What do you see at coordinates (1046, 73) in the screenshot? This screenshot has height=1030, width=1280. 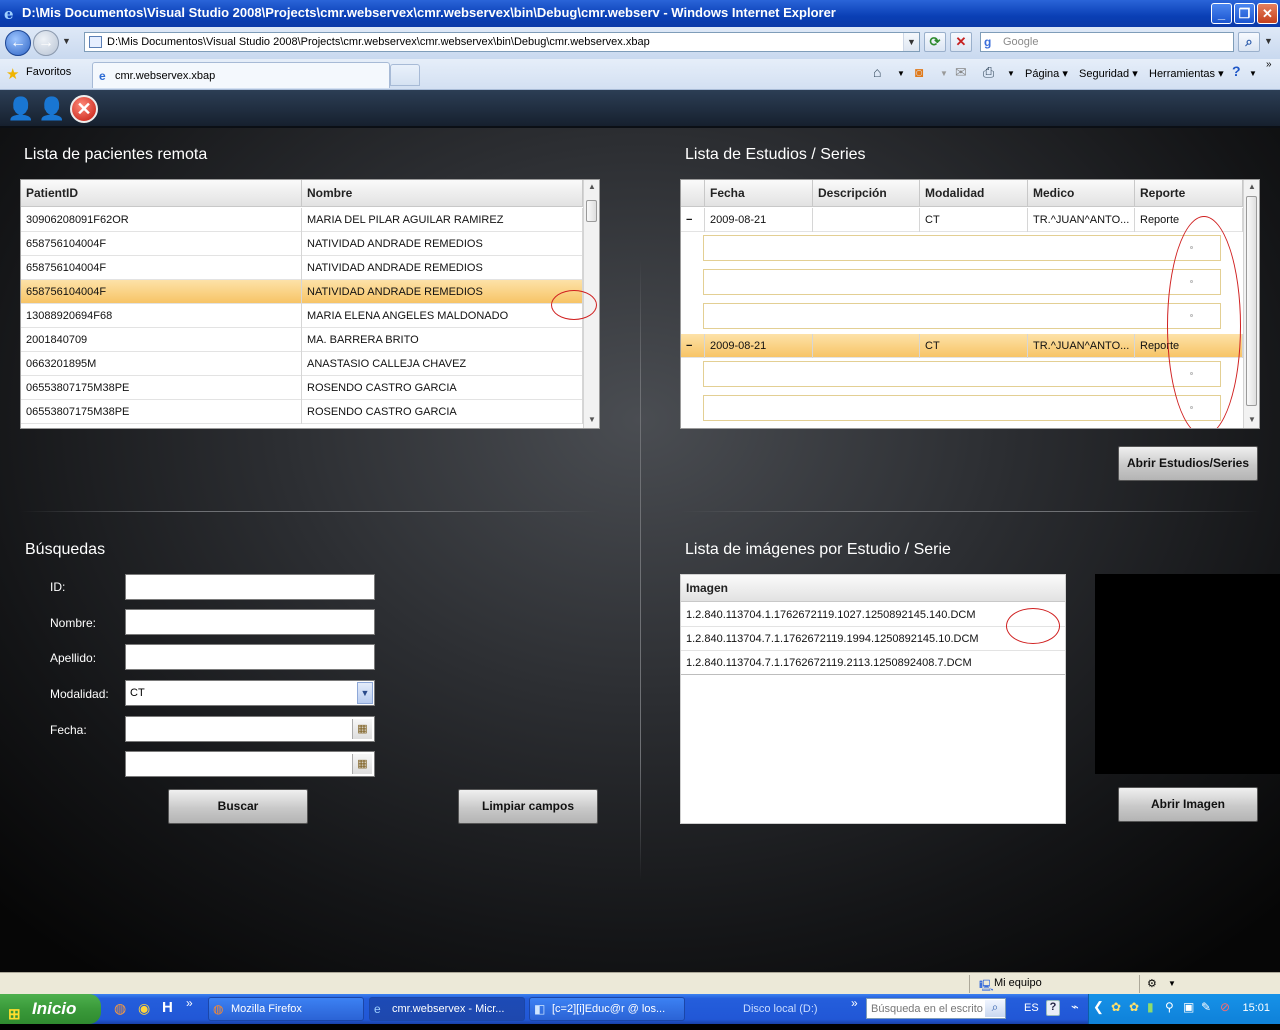 I see `page-menu: Página ▾` at bounding box center [1046, 73].